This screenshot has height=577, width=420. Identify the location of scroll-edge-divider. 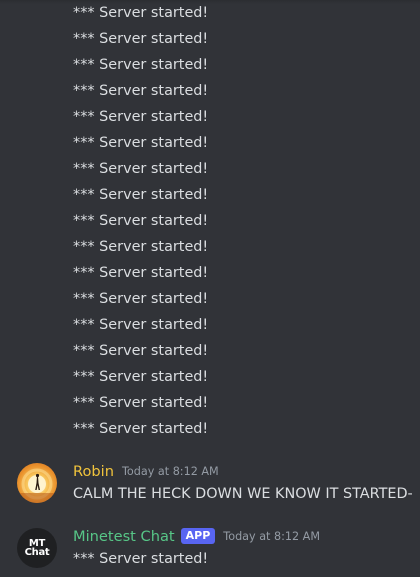
(210, 2).